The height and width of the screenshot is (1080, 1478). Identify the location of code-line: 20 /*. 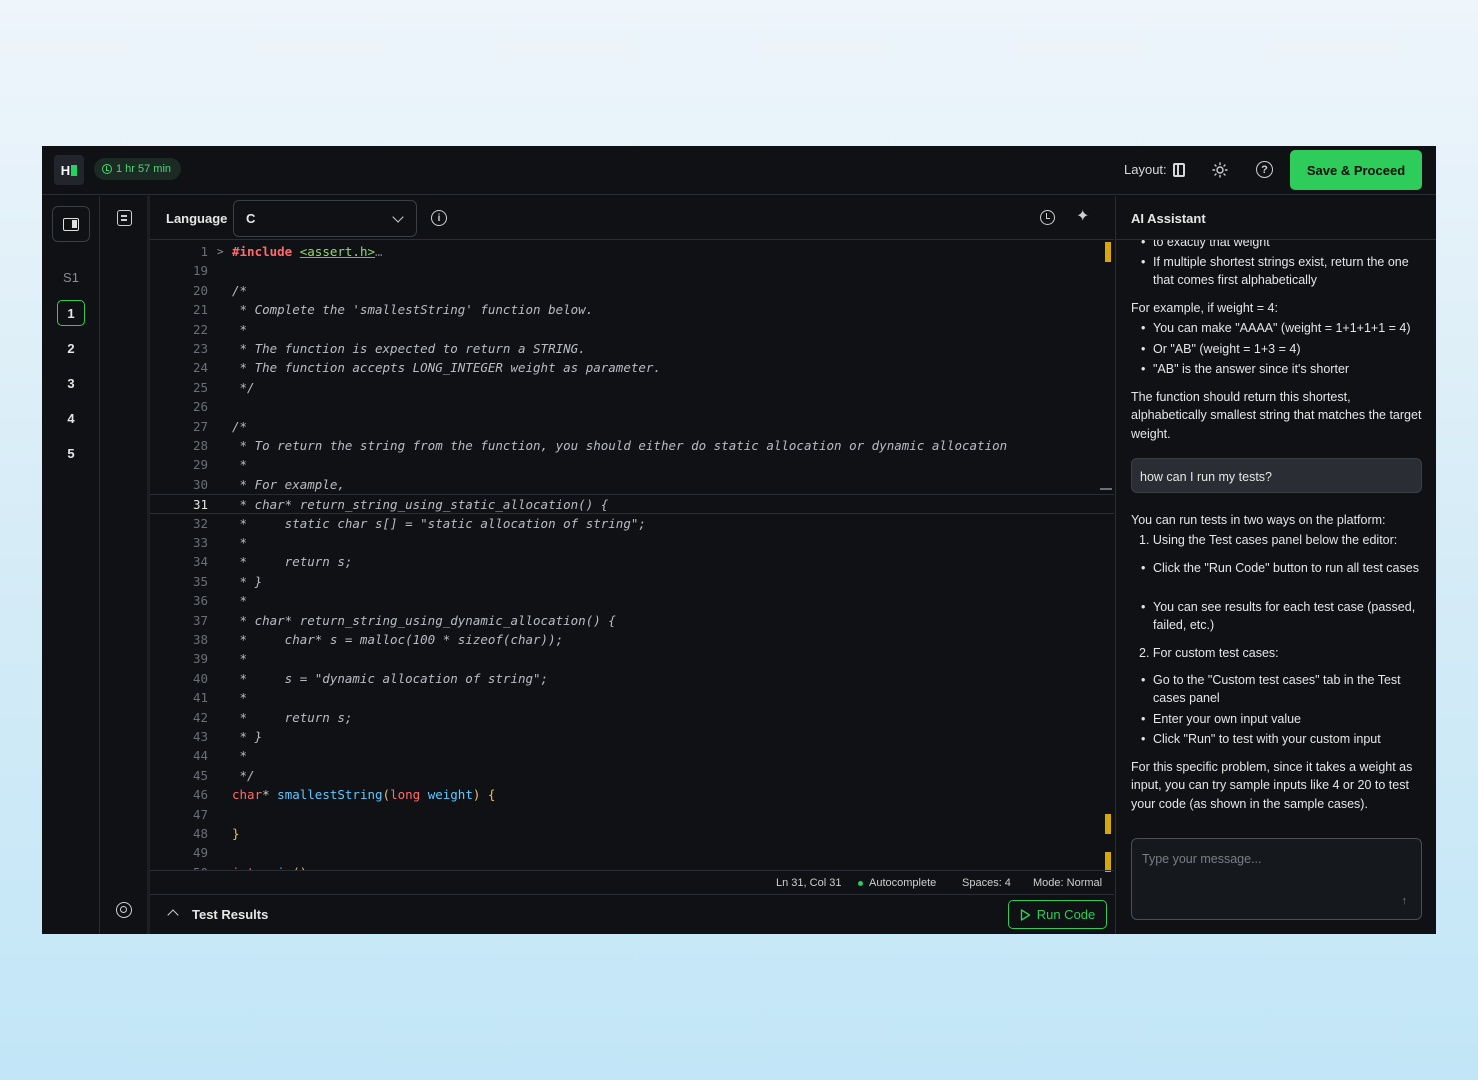
(632, 290).